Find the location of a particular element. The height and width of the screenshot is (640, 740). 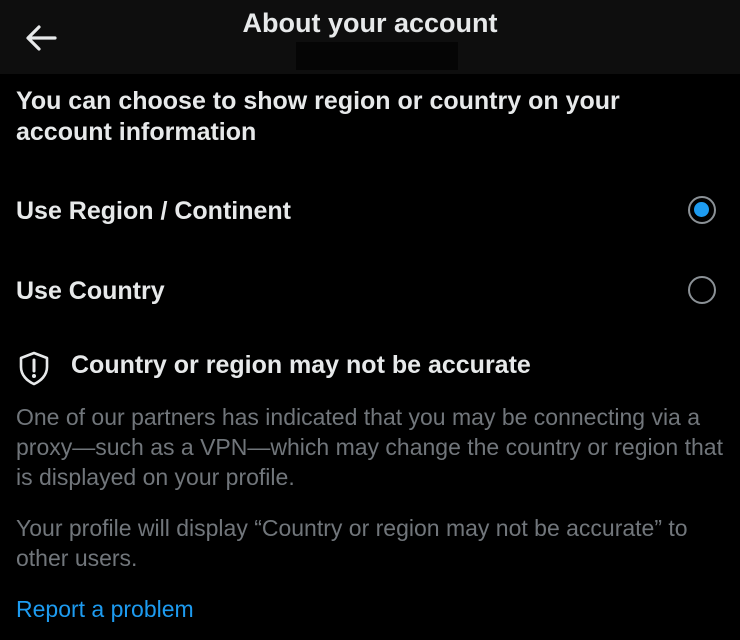

radio-selected is located at coordinates (702, 210).